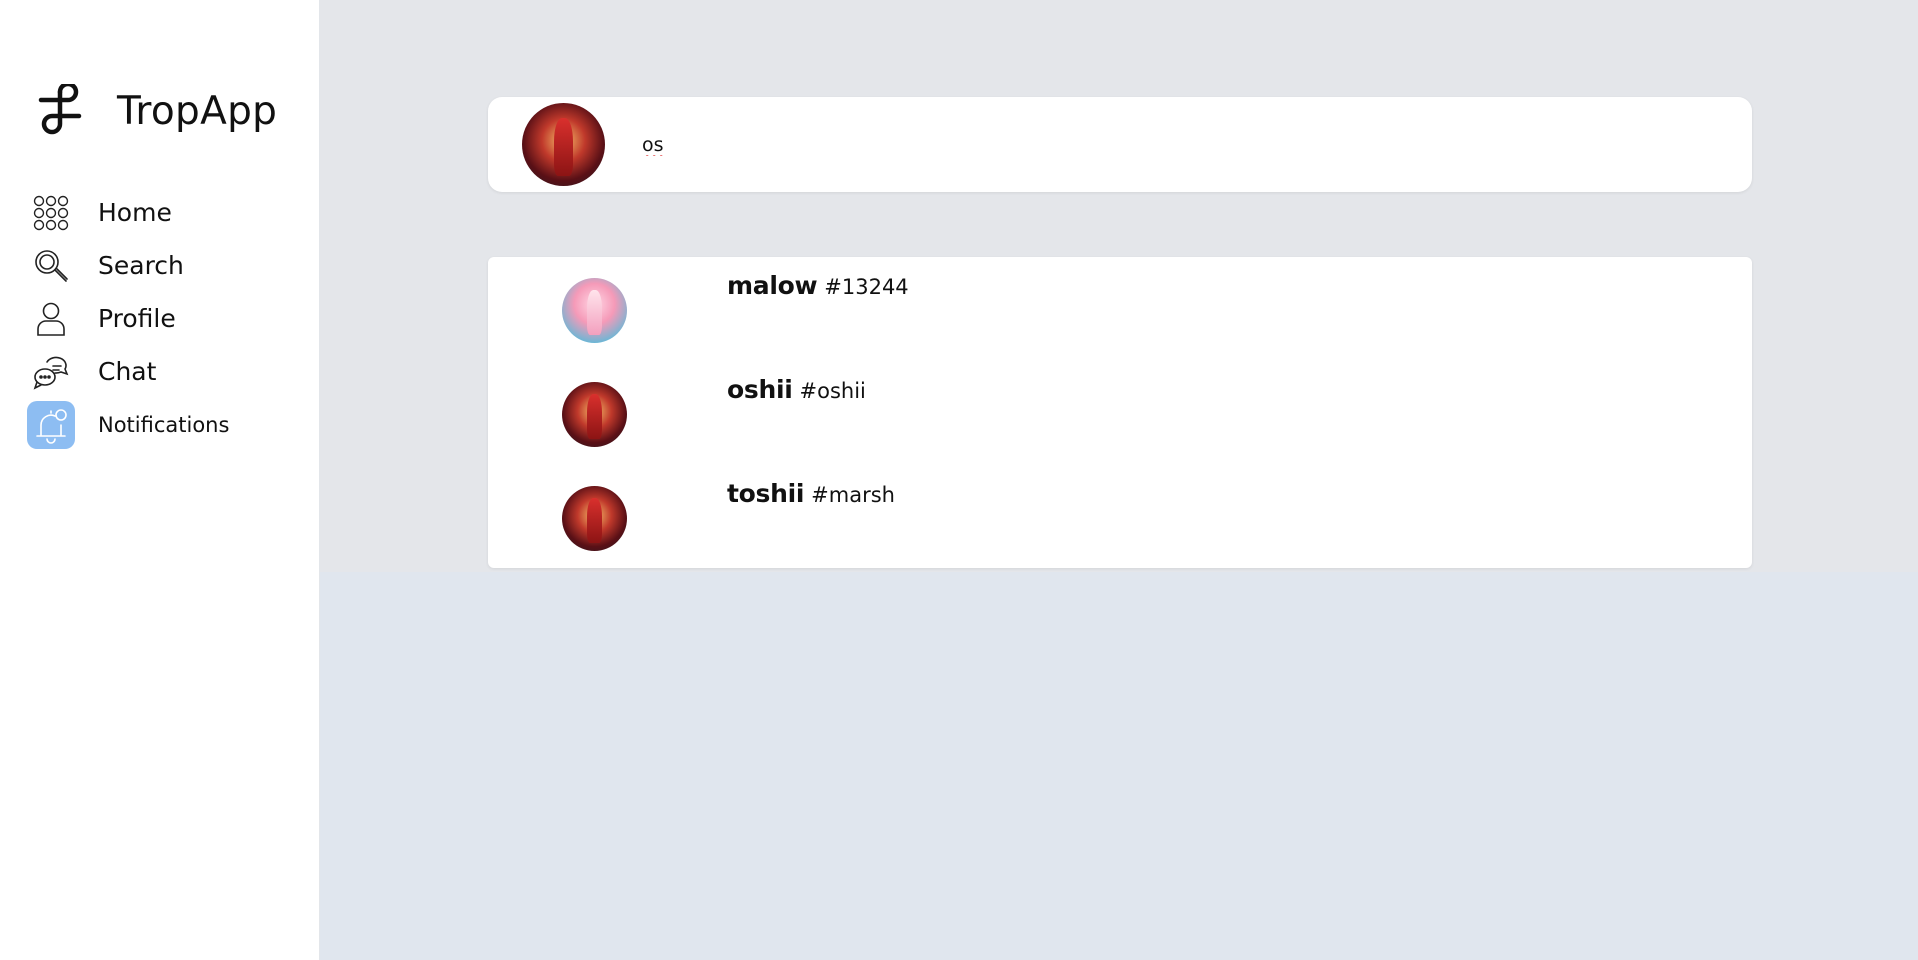 The width and height of the screenshot is (1918, 960). I want to click on sidebar-item-label: Search, so click(141, 265).